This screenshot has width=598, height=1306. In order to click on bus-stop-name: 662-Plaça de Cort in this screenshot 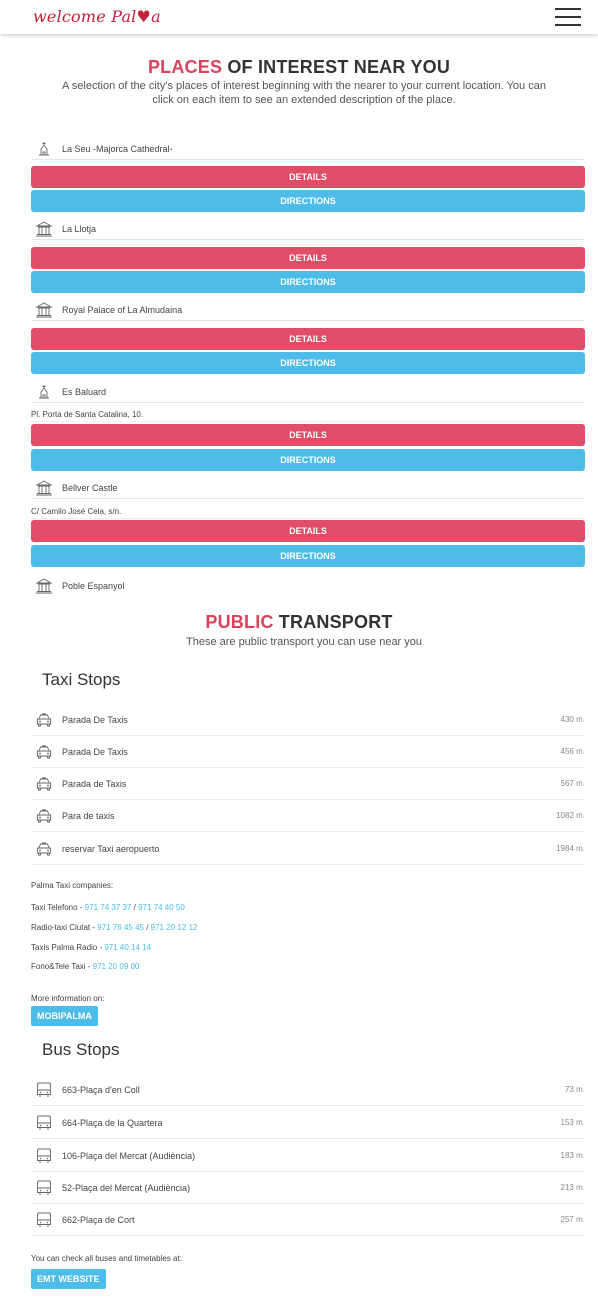, I will do `click(98, 1219)`.